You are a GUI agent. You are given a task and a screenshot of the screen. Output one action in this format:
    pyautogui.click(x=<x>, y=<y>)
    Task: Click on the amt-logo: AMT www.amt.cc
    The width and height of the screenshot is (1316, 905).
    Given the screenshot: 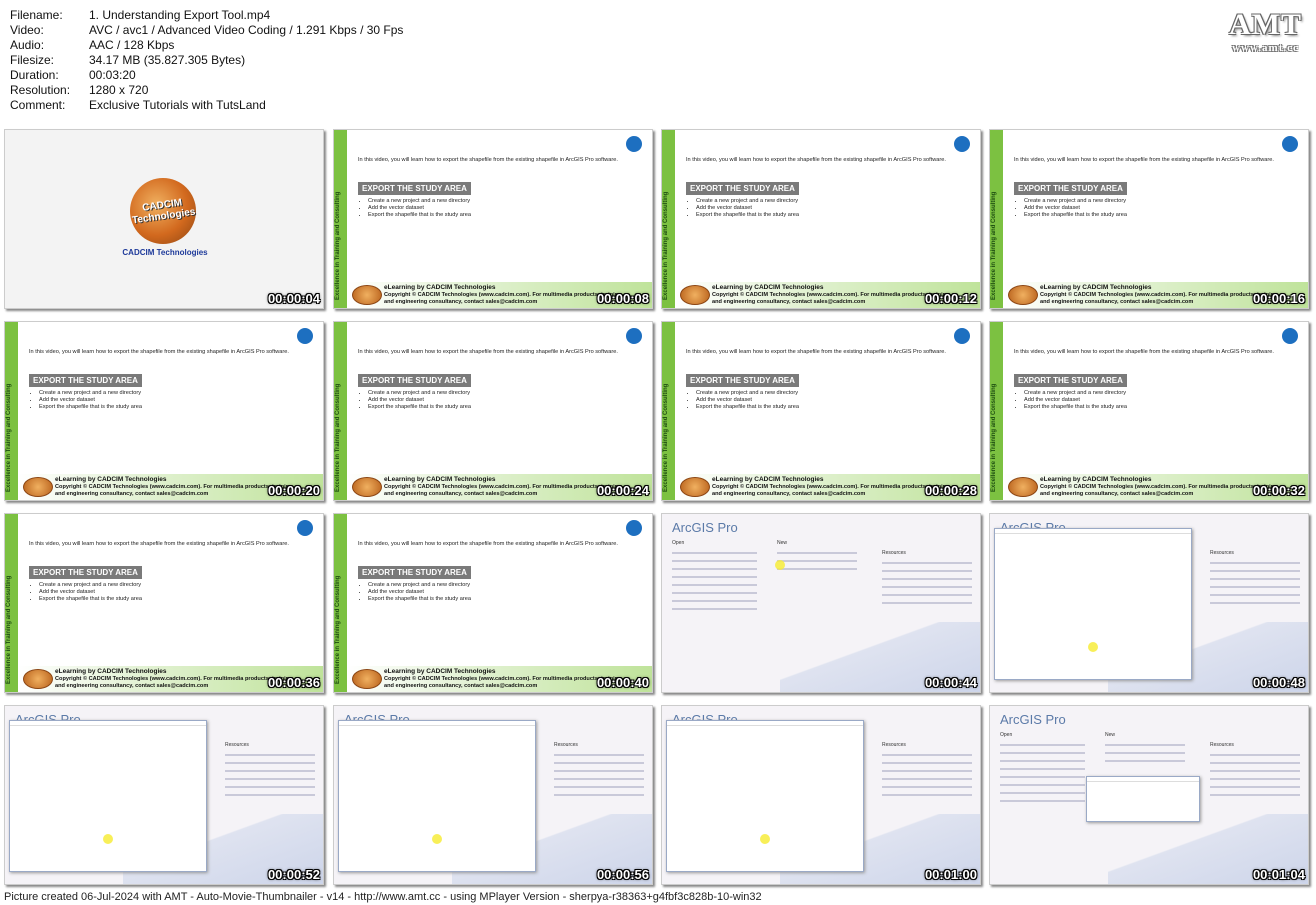 What is the action you would take?
    pyautogui.click(x=1265, y=31)
    